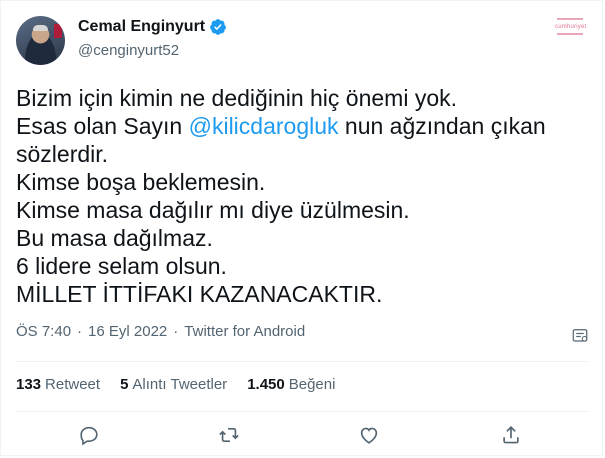 The height and width of the screenshot is (458, 605). What do you see at coordinates (580, 335) in the screenshot?
I see `analytics-icon` at bounding box center [580, 335].